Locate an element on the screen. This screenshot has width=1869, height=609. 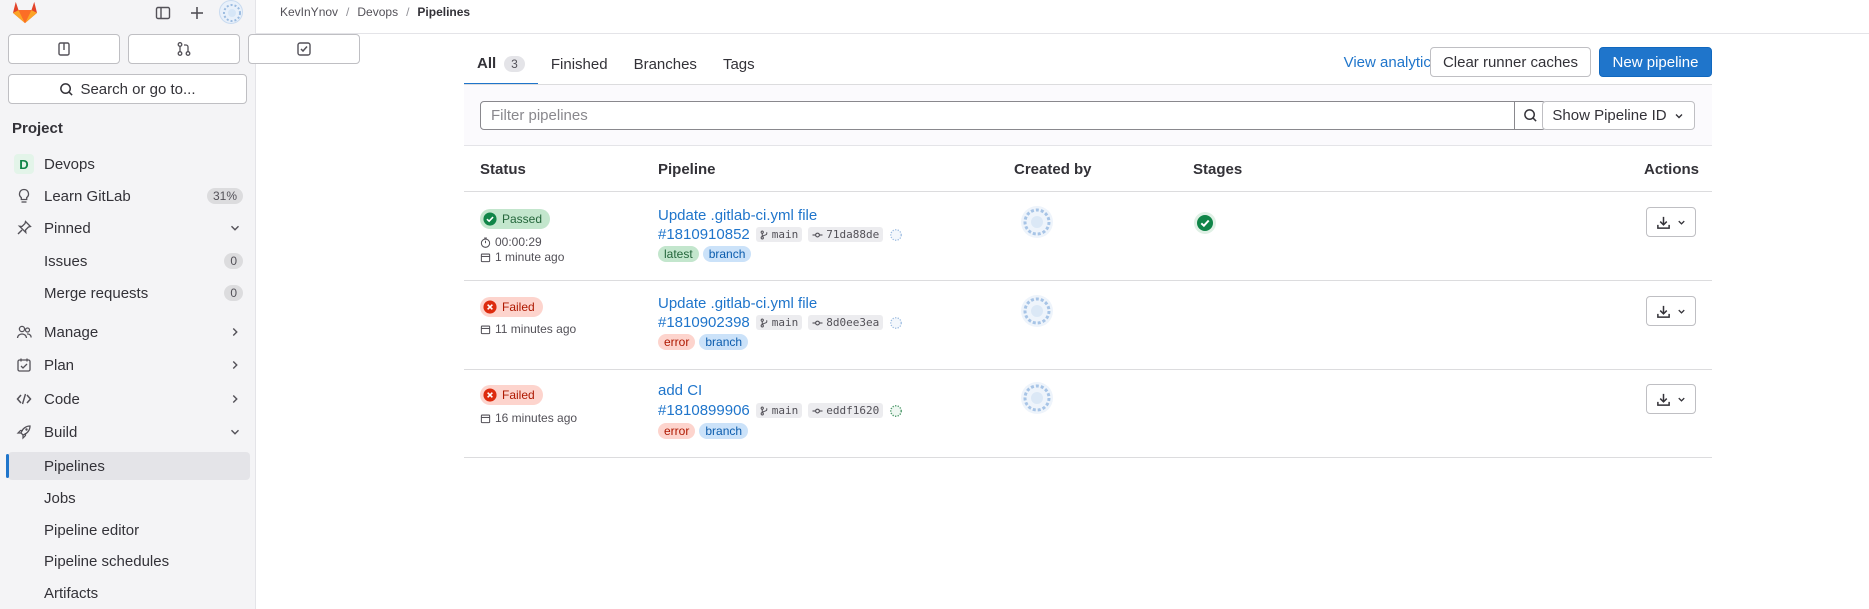
sidebar-item-label: Jobs is located at coordinates (60, 498).